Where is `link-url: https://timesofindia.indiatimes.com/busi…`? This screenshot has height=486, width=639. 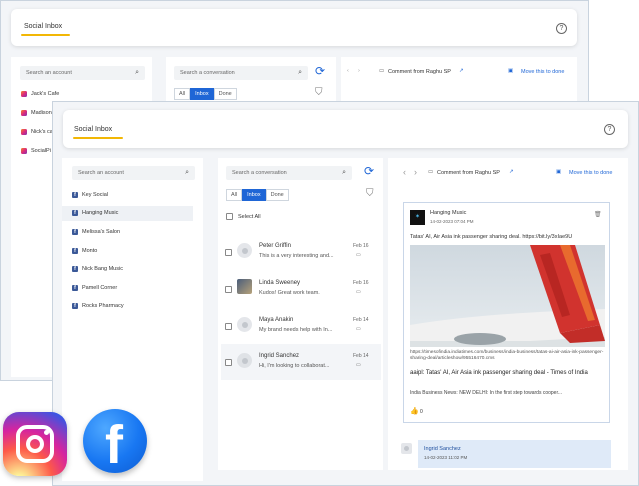 link-url: https://timesofindia.indiatimes.com/busi… is located at coordinates (507, 356).